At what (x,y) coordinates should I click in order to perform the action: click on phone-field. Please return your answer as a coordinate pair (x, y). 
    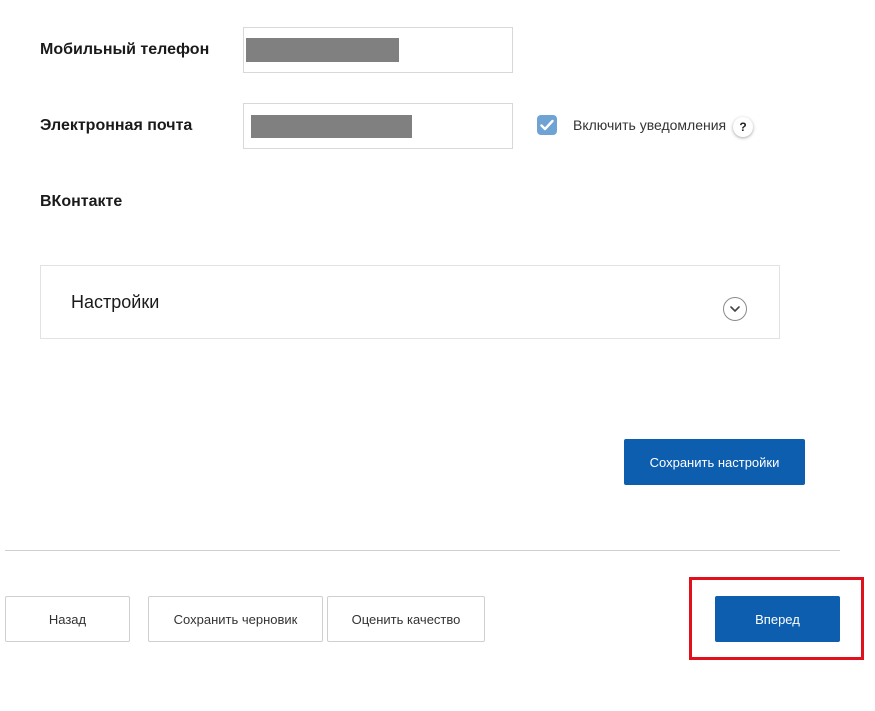
    Looking at the image, I should click on (378, 50).